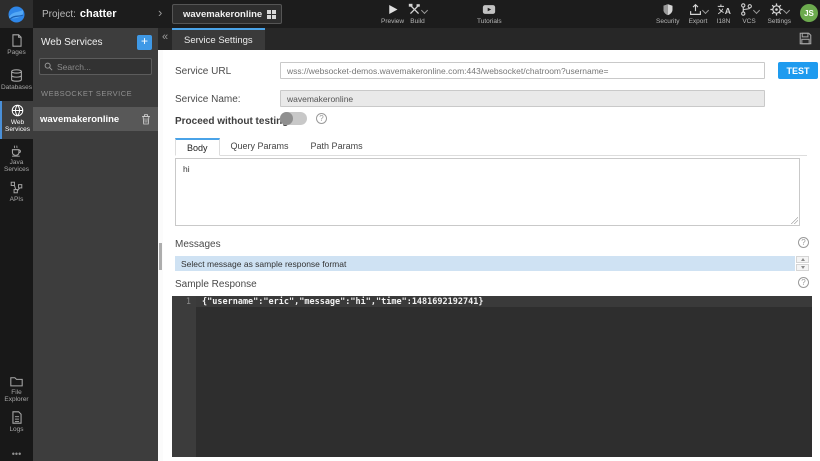 The width and height of the screenshot is (820, 461). Describe the element at coordinates (489, 39) in the screenshot. I see `editor-tab-bar: « Service Settings` at that location.